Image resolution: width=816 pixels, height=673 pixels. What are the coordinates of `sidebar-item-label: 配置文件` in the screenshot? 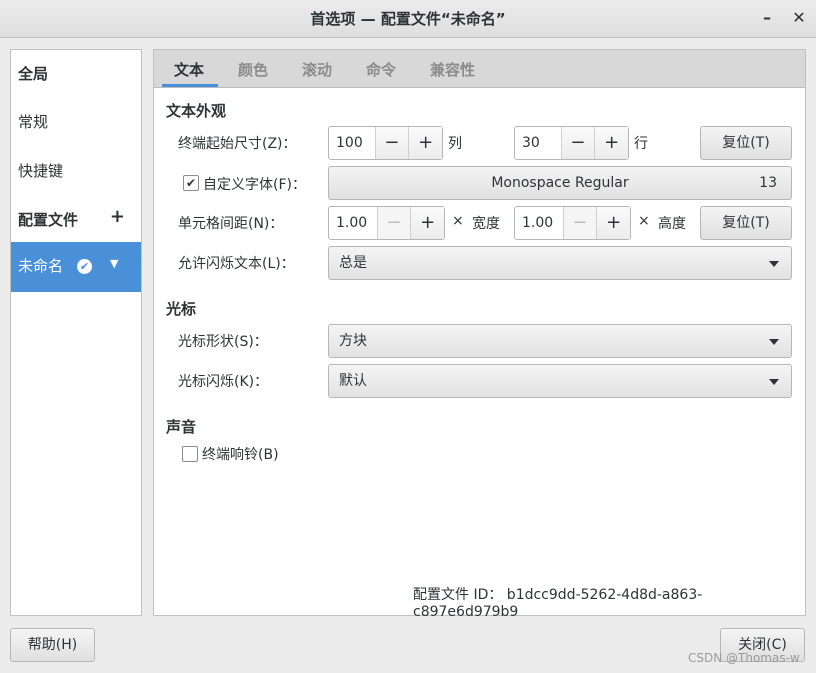 It's located at (48, 220).